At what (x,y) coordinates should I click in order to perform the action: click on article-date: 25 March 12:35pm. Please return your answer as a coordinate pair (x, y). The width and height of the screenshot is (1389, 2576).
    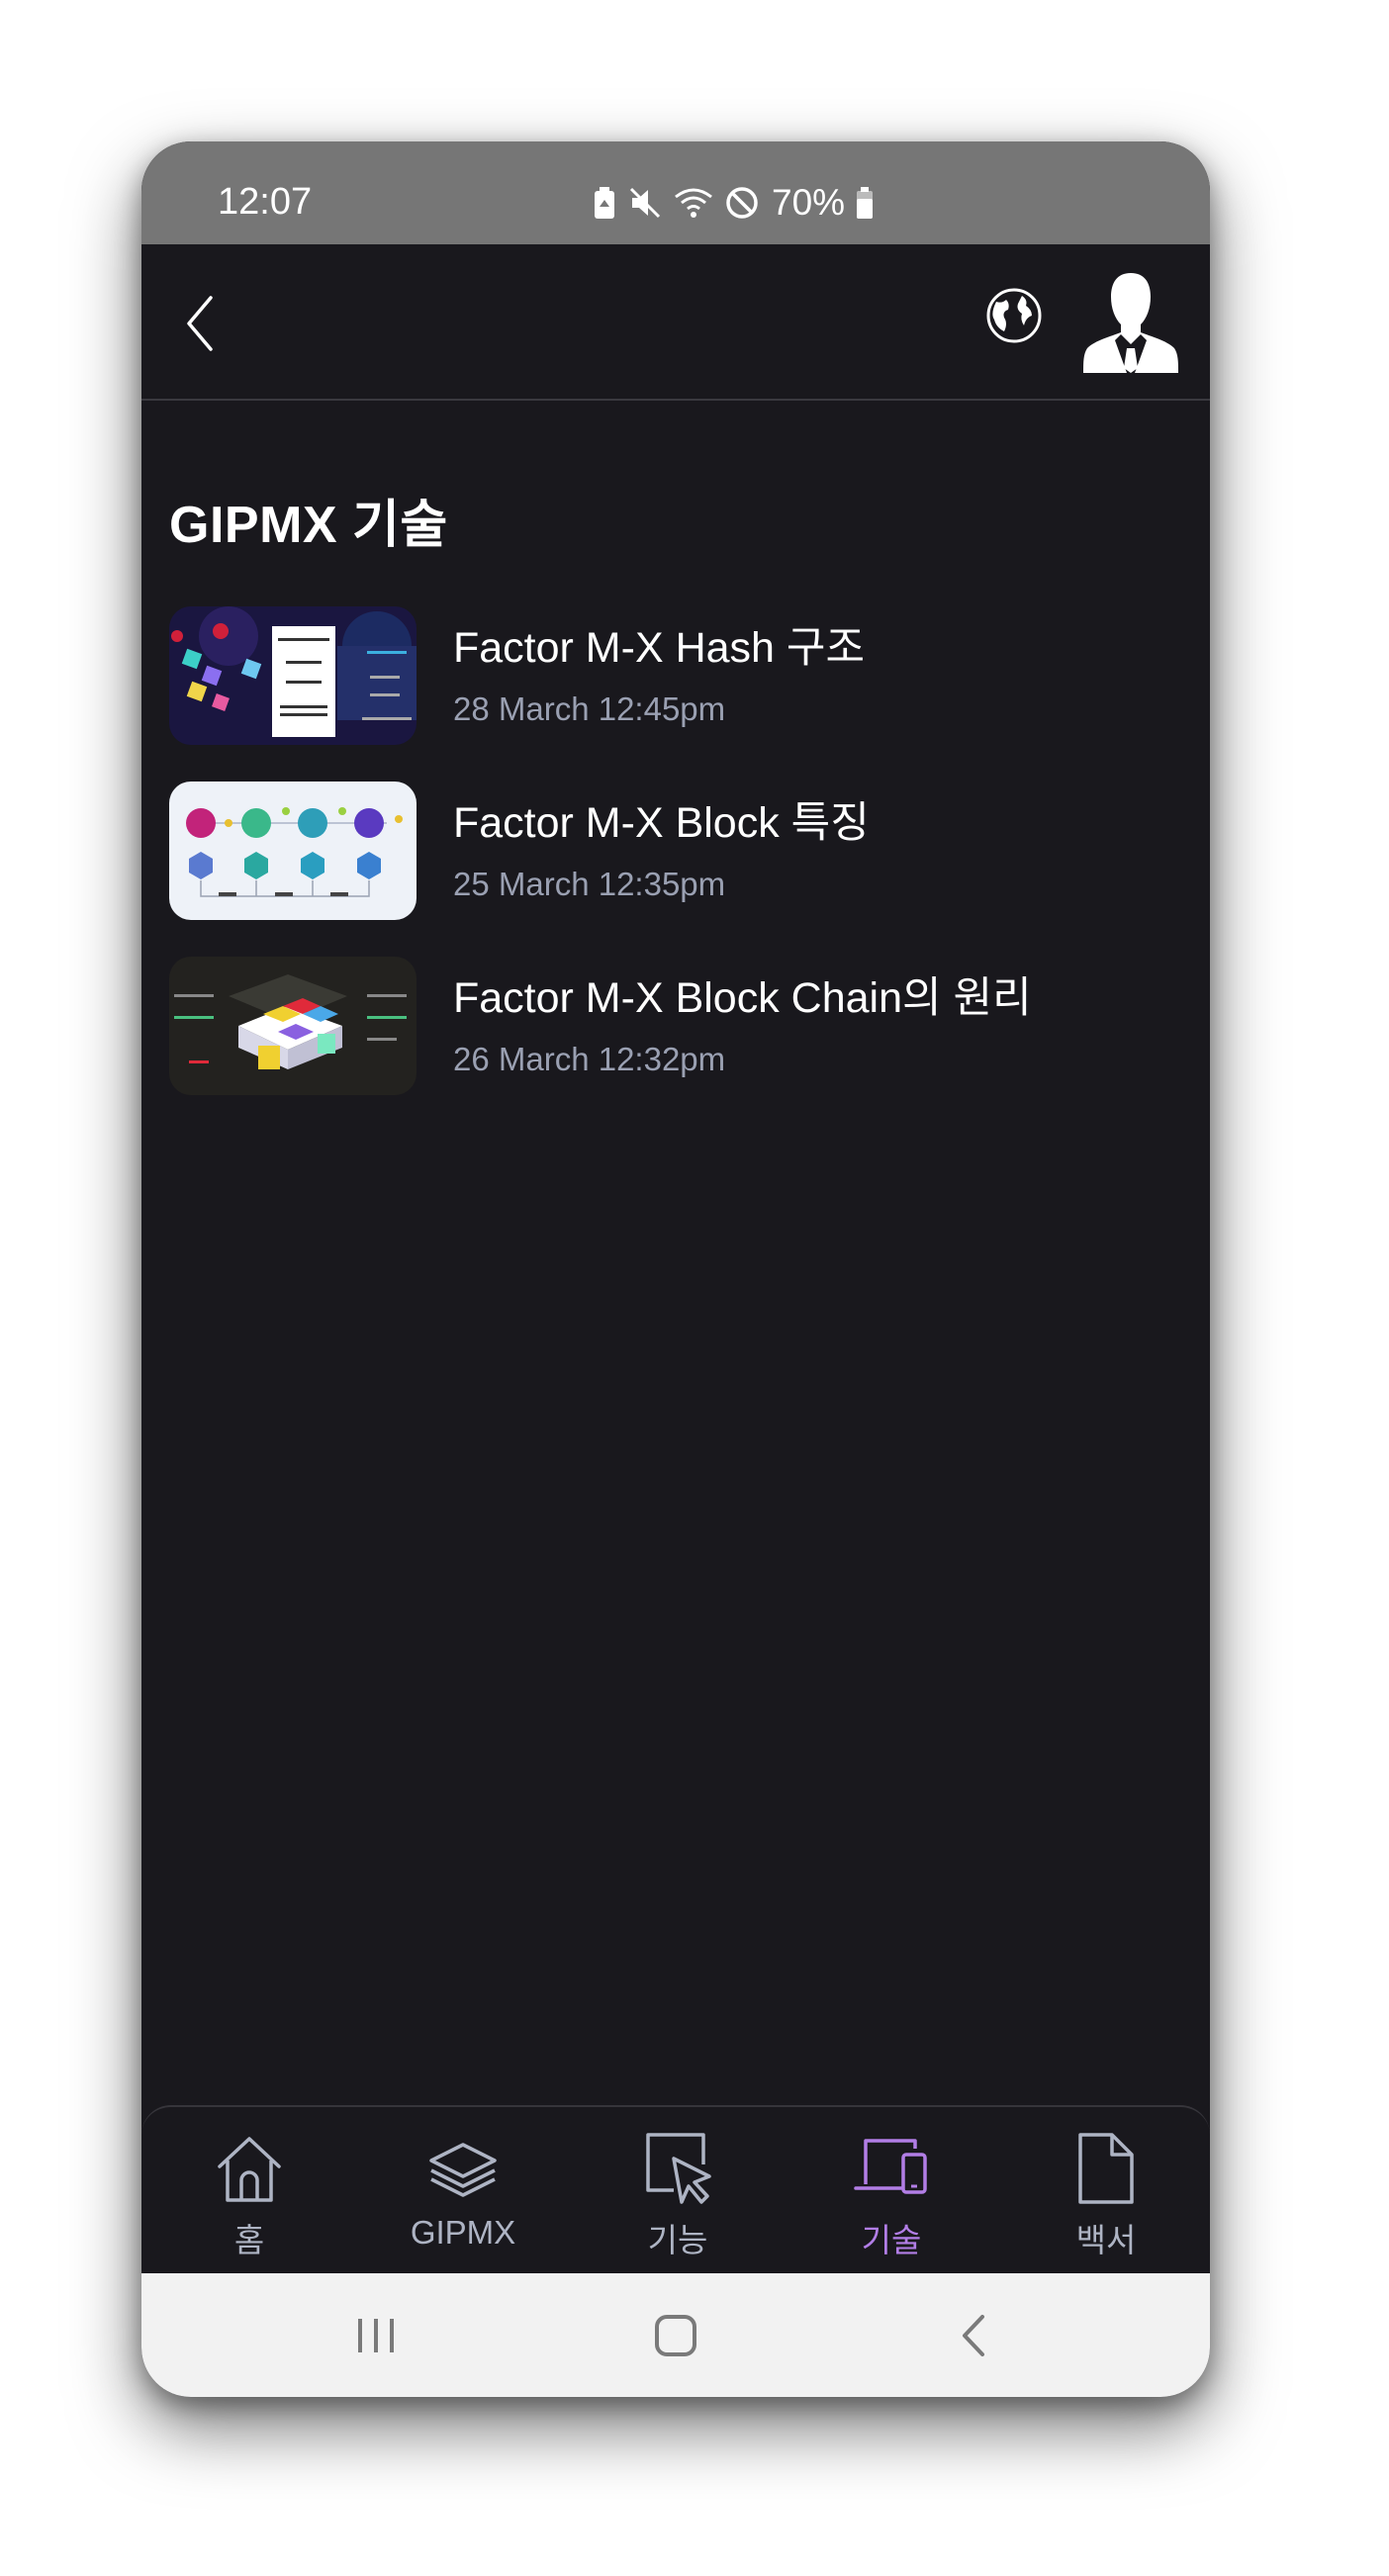
    Looking at the image, I should click on (589, 884).